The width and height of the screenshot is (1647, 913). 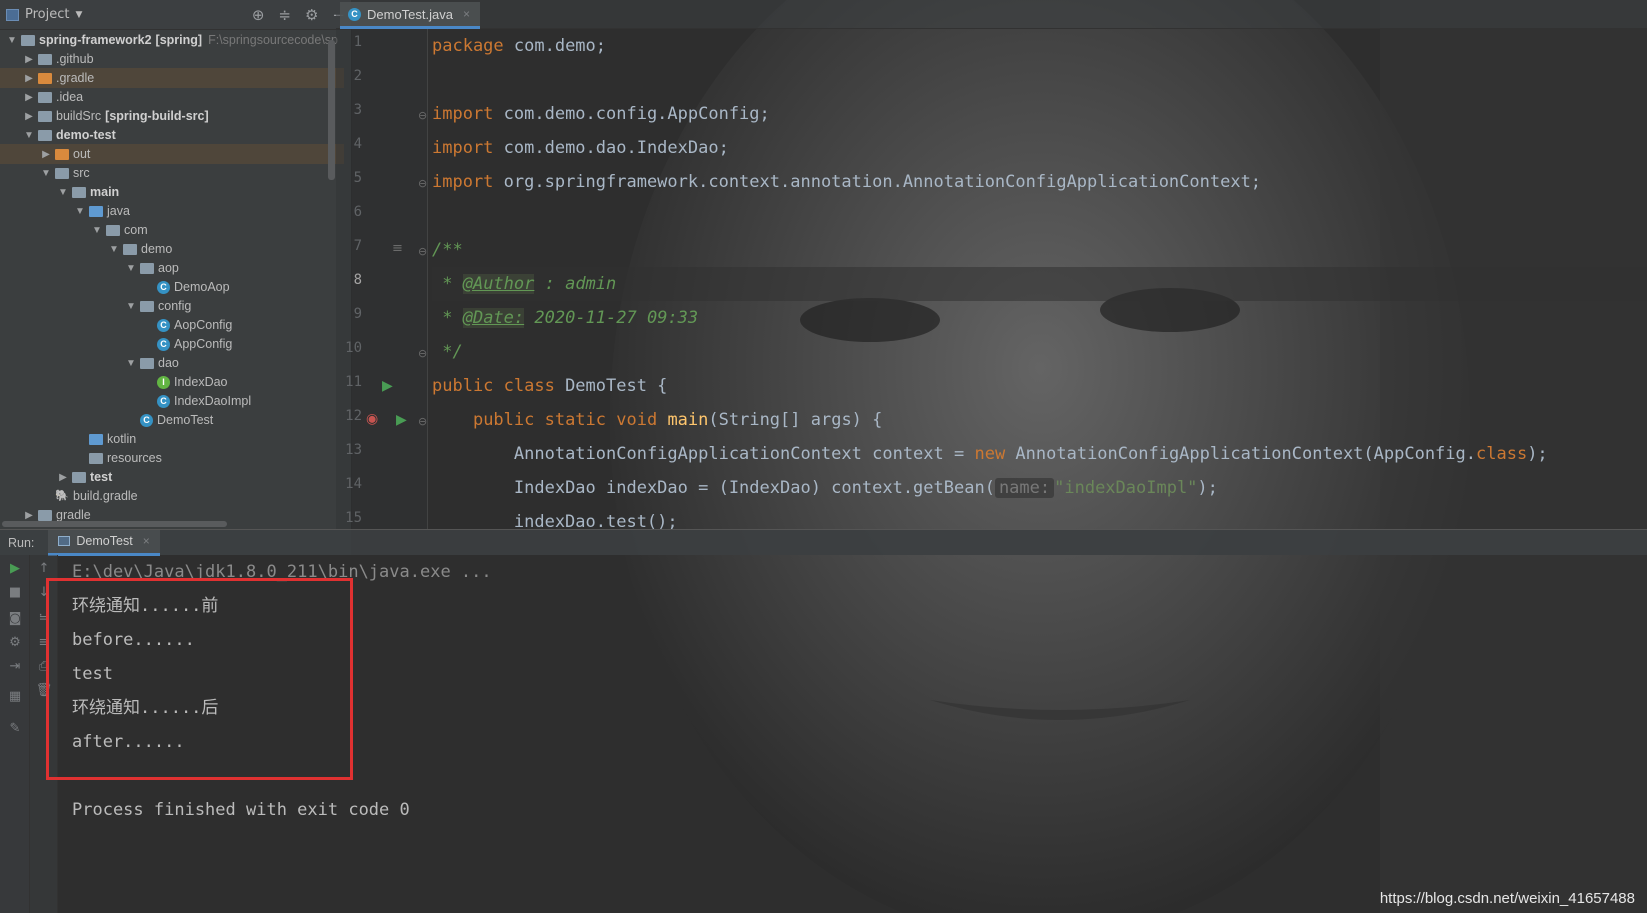 What do you see at coordinates (45, 78) in the screenshot?
I see `folder-icon` at bounding box center [45, 78].